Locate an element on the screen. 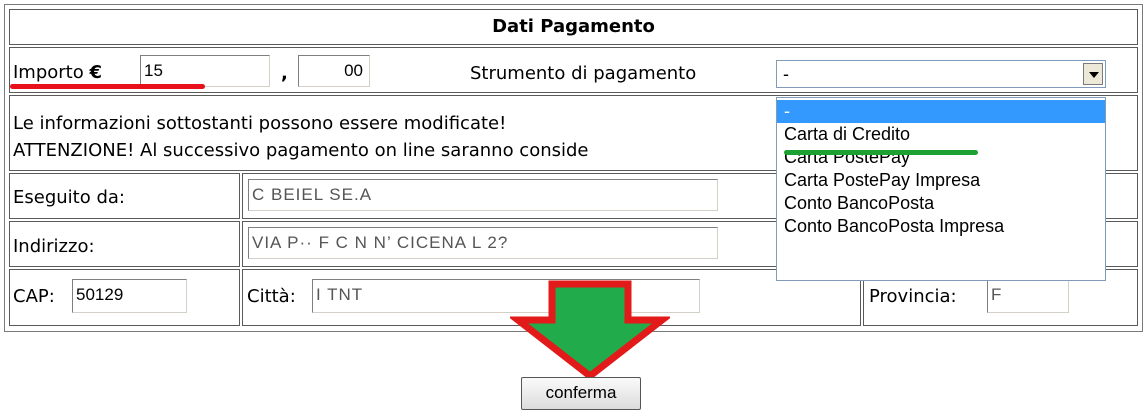 This screenshot has width=1148, height=410. page-title: Dati Pagamento is located at coordinates (573, 26).